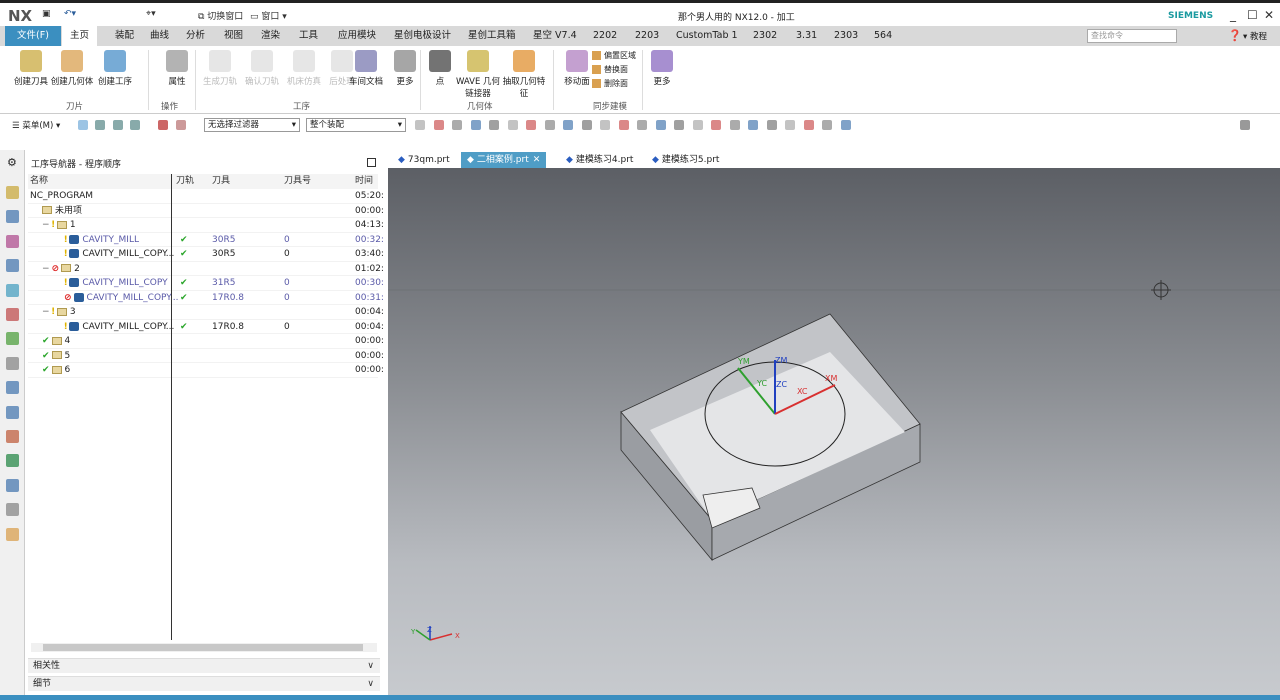  What do you see at coordinates (422, 36) in the screenshot?
I see `tab-8: 星创电极设计` at bounding box center [422, 36].